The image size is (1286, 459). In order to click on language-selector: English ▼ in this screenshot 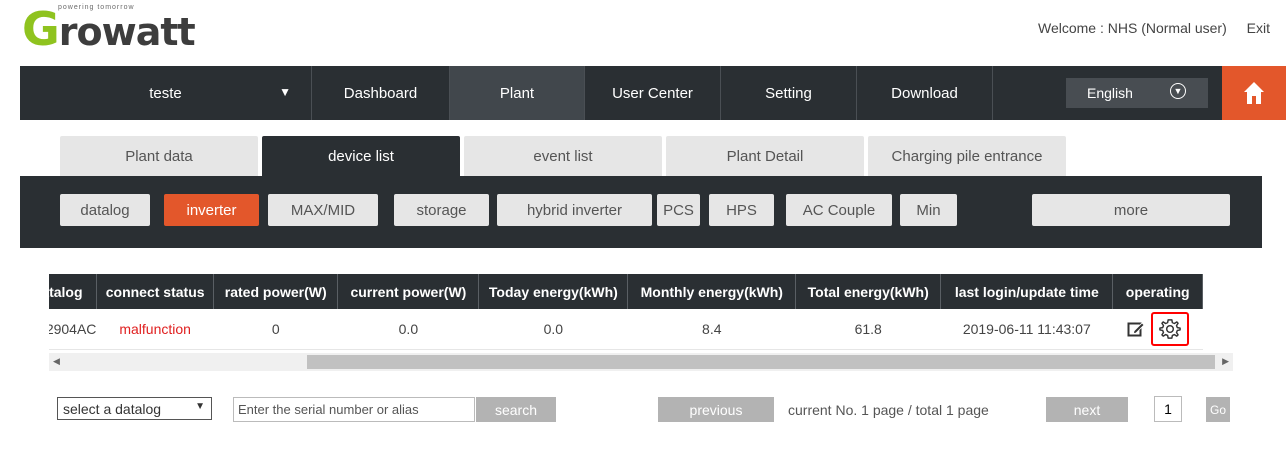, I will do `click(1137, 93)`.